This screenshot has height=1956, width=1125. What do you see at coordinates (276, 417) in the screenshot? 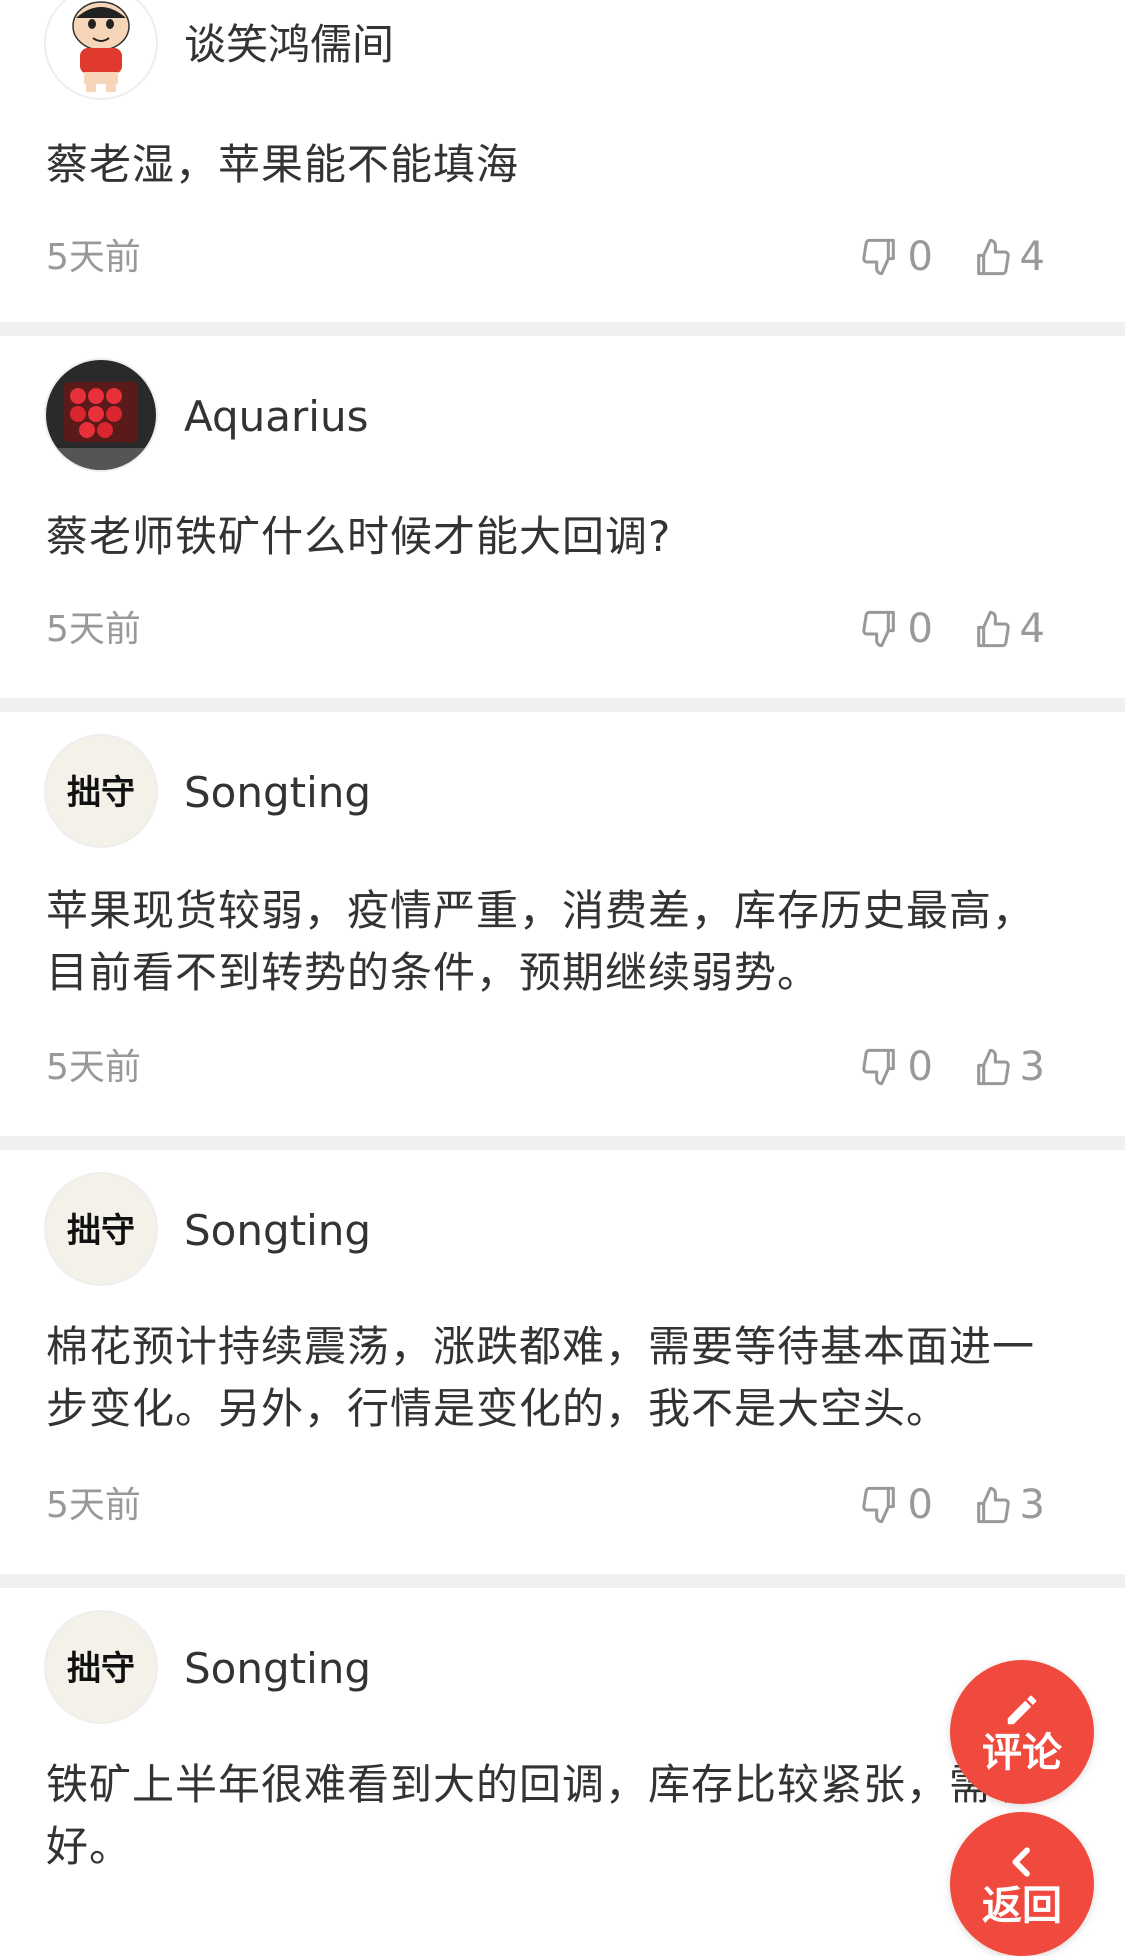
I see `username: Aquarius` at bounding box center [276, 417].